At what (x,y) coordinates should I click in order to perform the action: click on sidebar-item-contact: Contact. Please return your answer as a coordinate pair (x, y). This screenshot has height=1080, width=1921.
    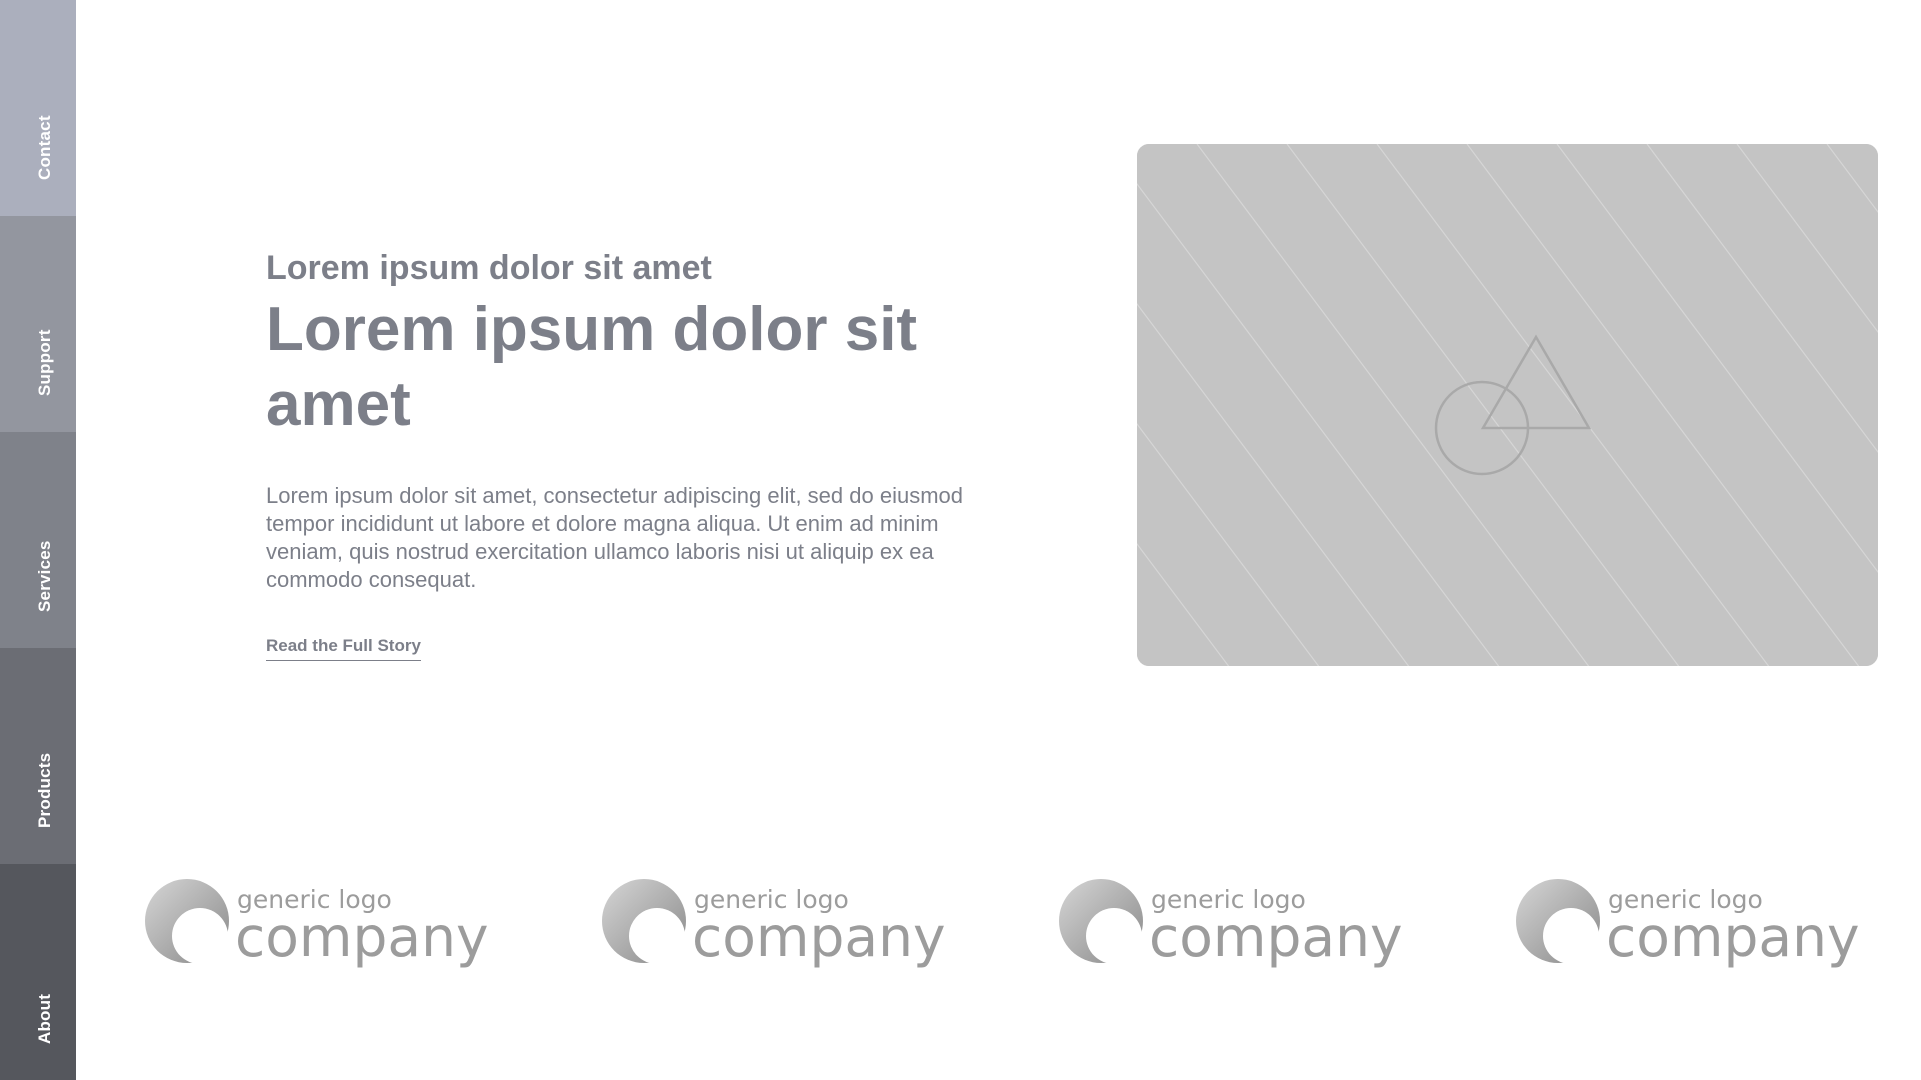
    Looking at the image, I should click on (38, 108).